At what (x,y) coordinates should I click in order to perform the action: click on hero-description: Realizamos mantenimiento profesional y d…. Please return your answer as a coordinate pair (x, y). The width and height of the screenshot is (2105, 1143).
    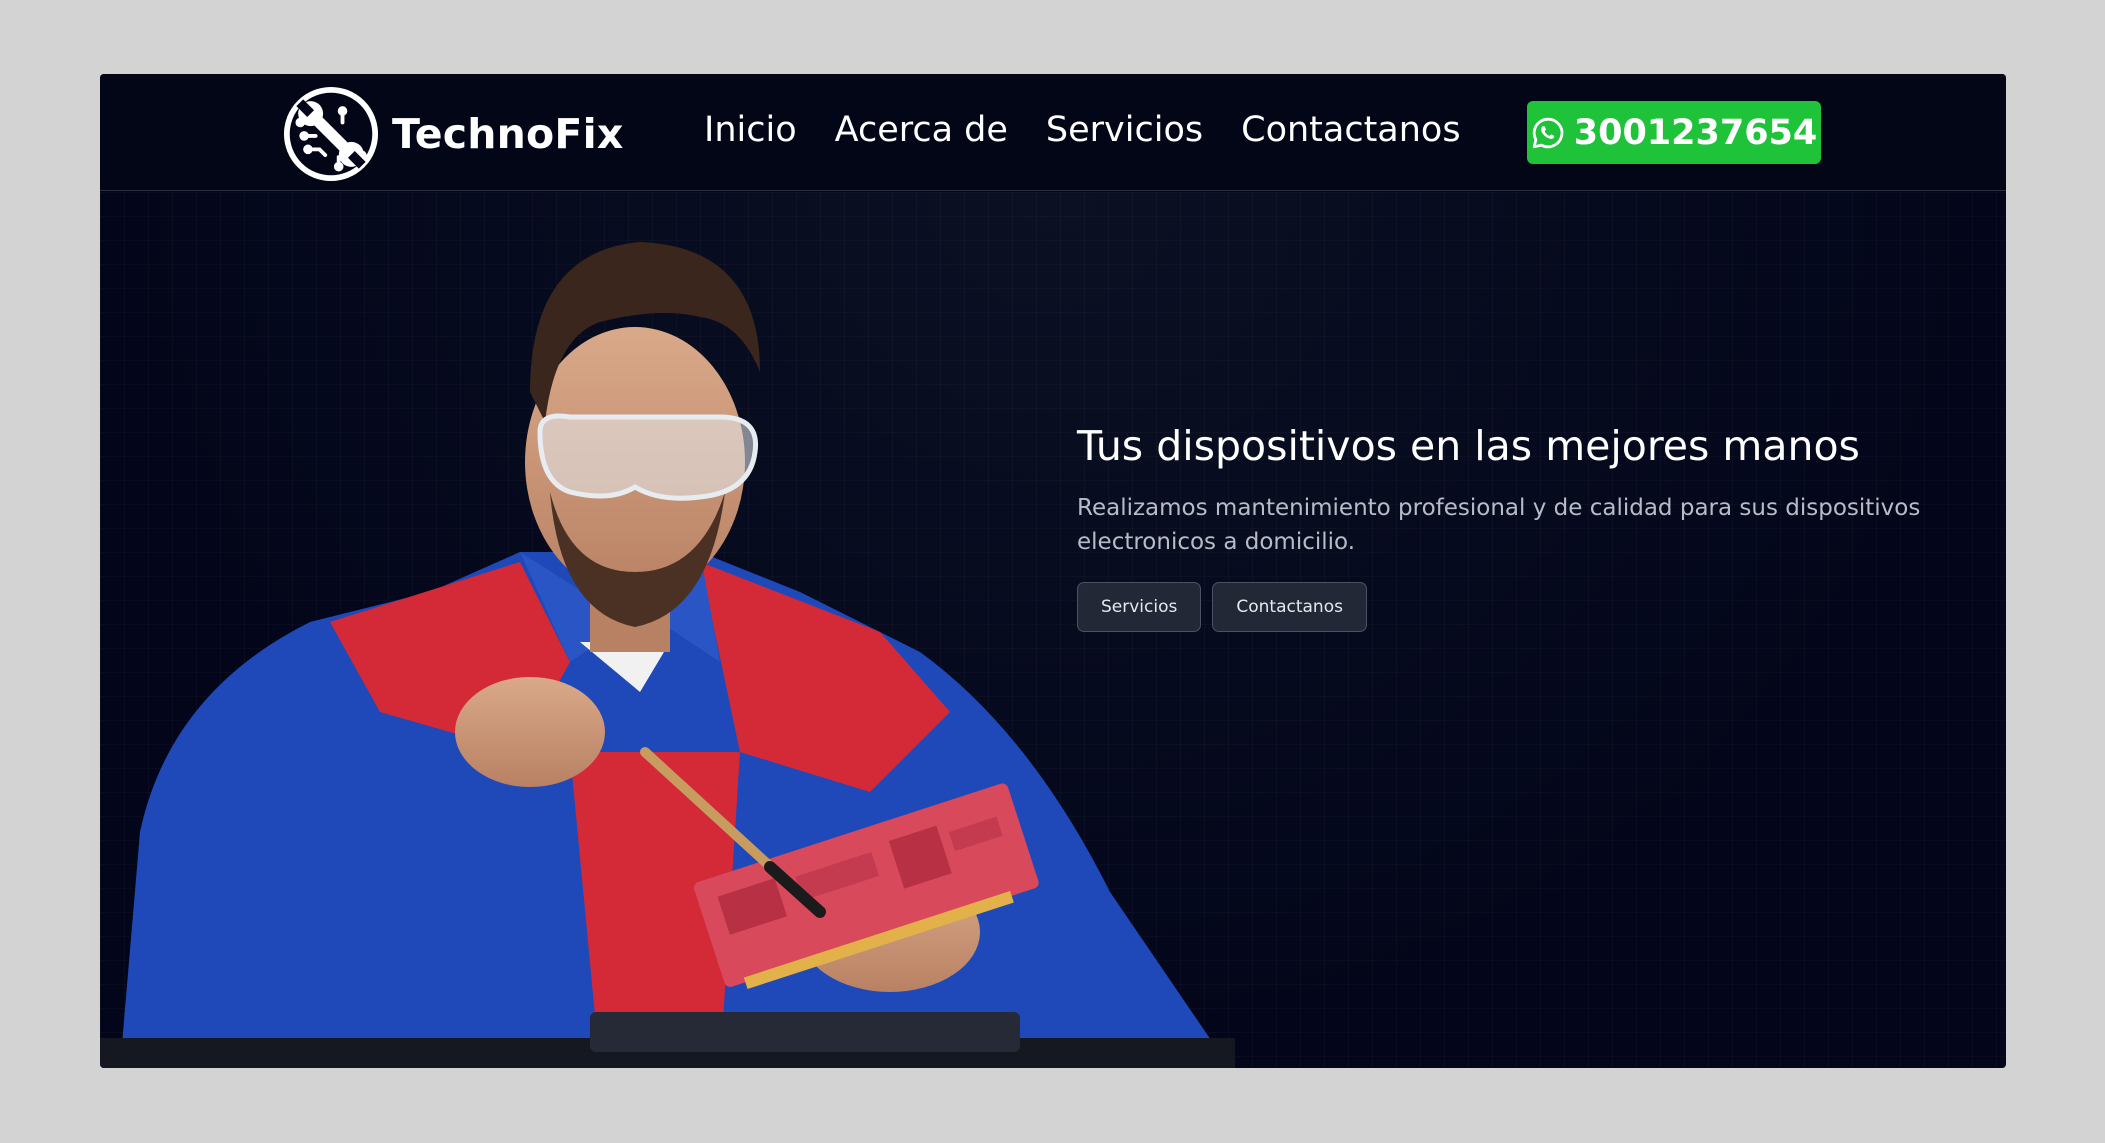
    Looking at the image, I should click on (1499, 525).